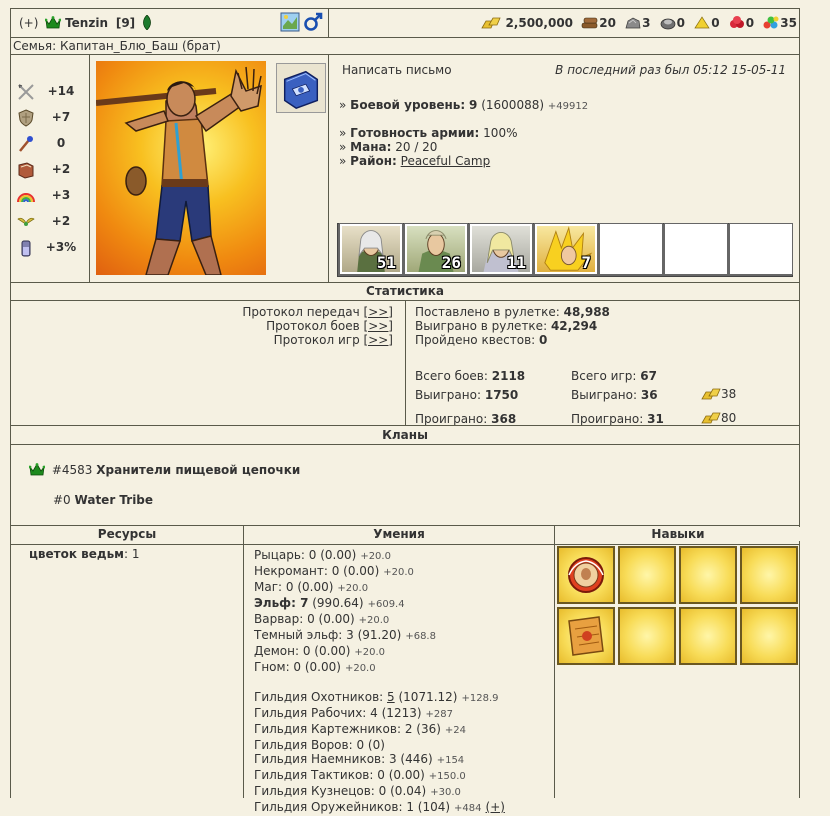 The height and width of the screenshot is (816, 830). What do you see at coordinates (61, 169) in the screenshot?
I see `knowledge-value: +2` at bounding box center [61, 169].